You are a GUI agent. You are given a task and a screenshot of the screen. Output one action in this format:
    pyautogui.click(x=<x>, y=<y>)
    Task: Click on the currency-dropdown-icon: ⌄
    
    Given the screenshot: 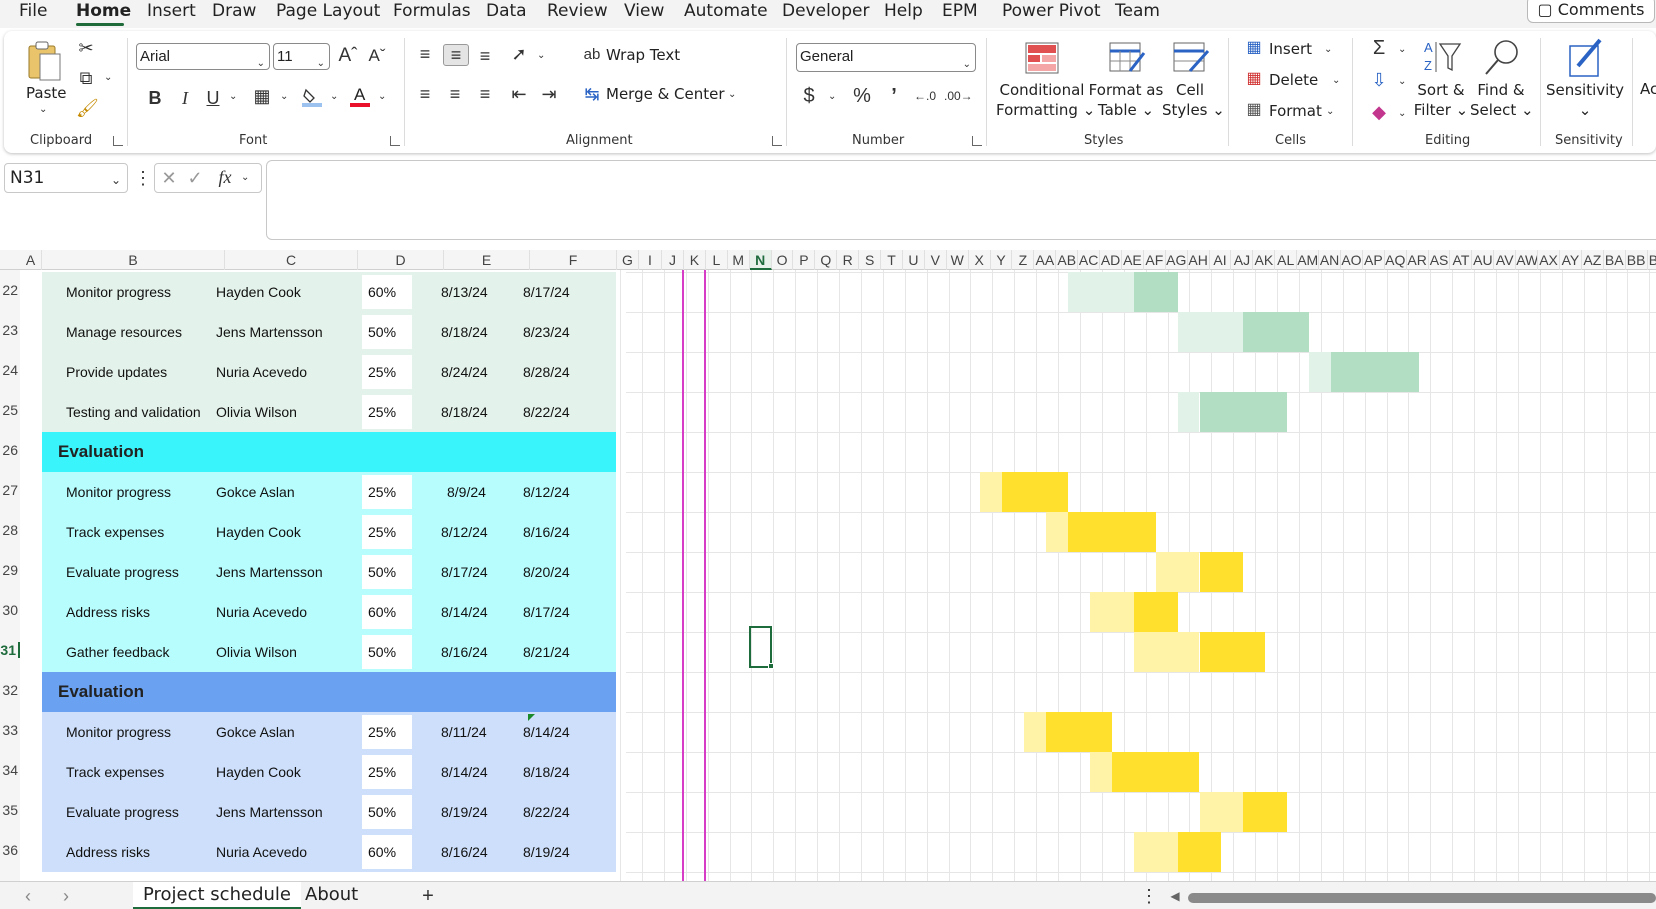 What is the action you would take?
    pyautogui.click(x=832, y=96)
    